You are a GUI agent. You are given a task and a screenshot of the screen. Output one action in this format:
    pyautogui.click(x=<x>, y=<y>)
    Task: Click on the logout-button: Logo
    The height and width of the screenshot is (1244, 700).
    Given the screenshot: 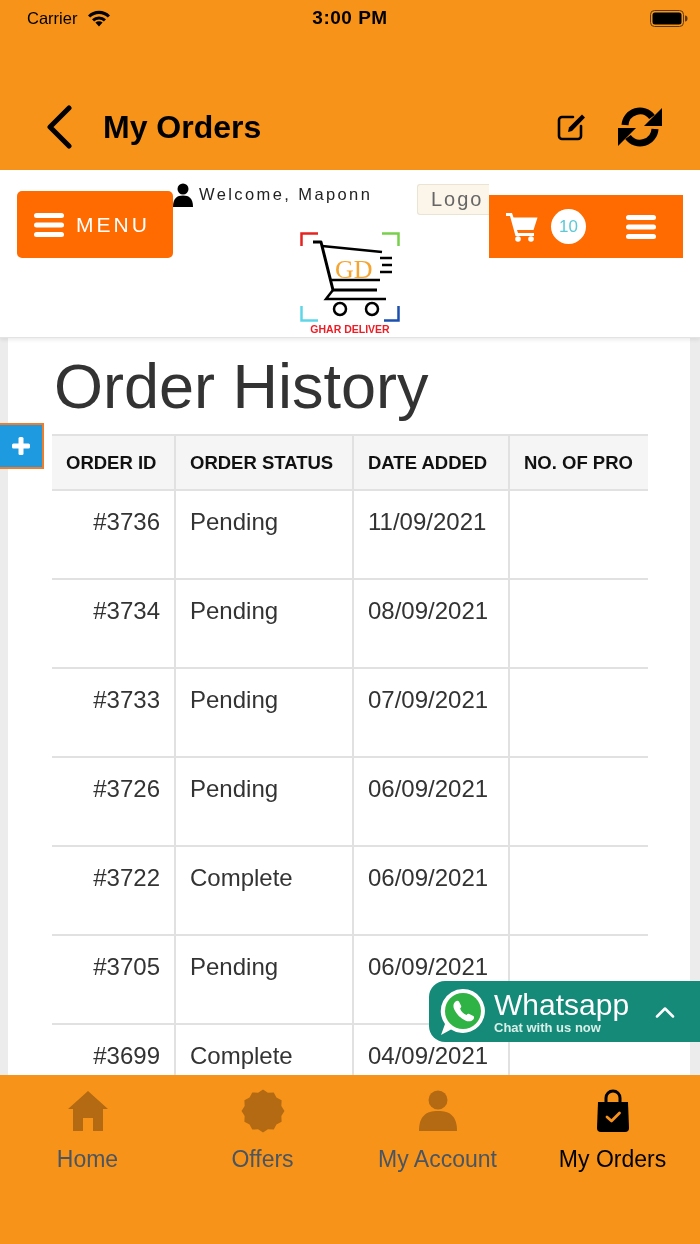 What is the action you would take?
    pyautogui.click(x=453, y=199)
    